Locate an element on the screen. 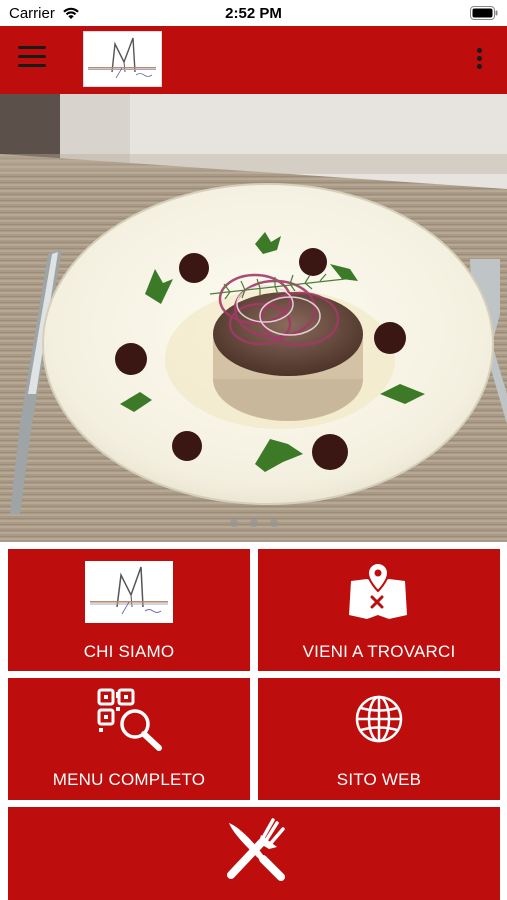  tile-cutlery is located at coordinates (254, 853).